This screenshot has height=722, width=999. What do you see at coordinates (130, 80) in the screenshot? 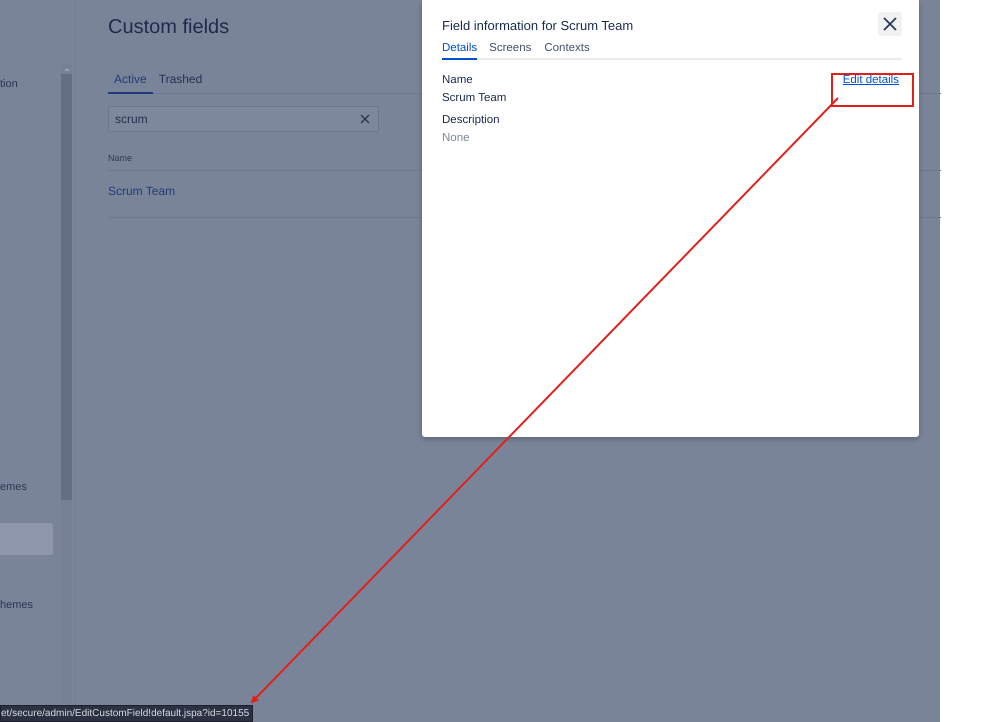
I see `tab: Active` at bounding box center [130, 80].